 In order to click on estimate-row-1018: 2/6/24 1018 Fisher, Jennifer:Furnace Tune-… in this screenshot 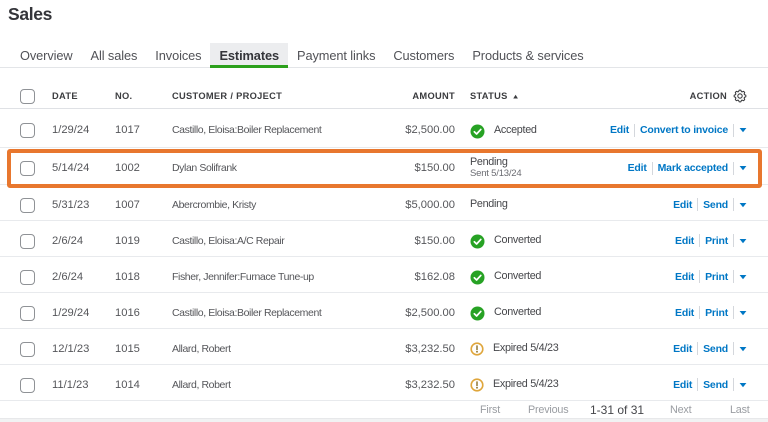, I will do `click(384, 275)`.